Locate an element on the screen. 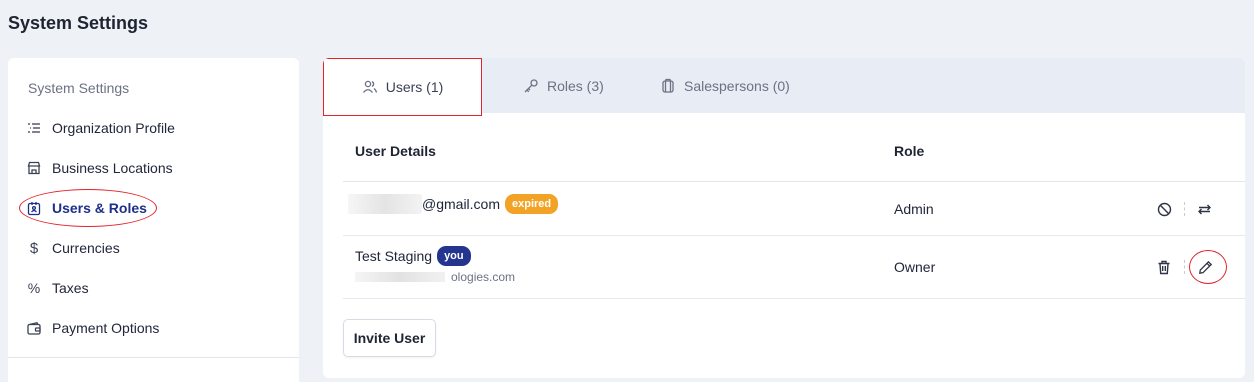 The height and width of the screenshot is (382, 1254). table-row: @gmail.com expired Admin is located at coordinates (794, 209).